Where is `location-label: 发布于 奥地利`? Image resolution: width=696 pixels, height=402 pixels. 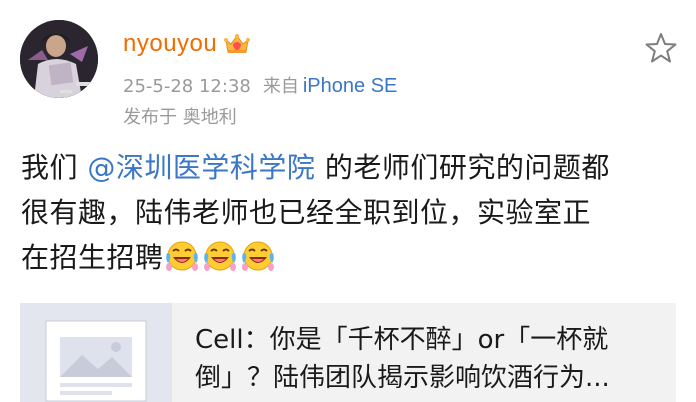
location-label: 发布于 奥地利 is located at coordinates (180, 117).